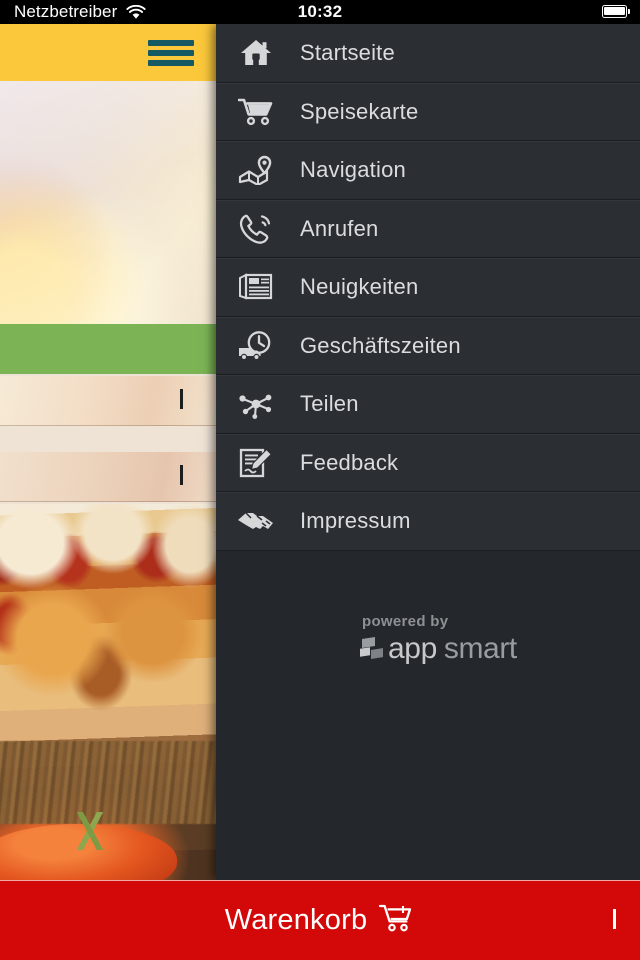  Describe the element at coordinates (339, 228) in the screenshot. I see `menu-item-label: Anrufen` at that location.